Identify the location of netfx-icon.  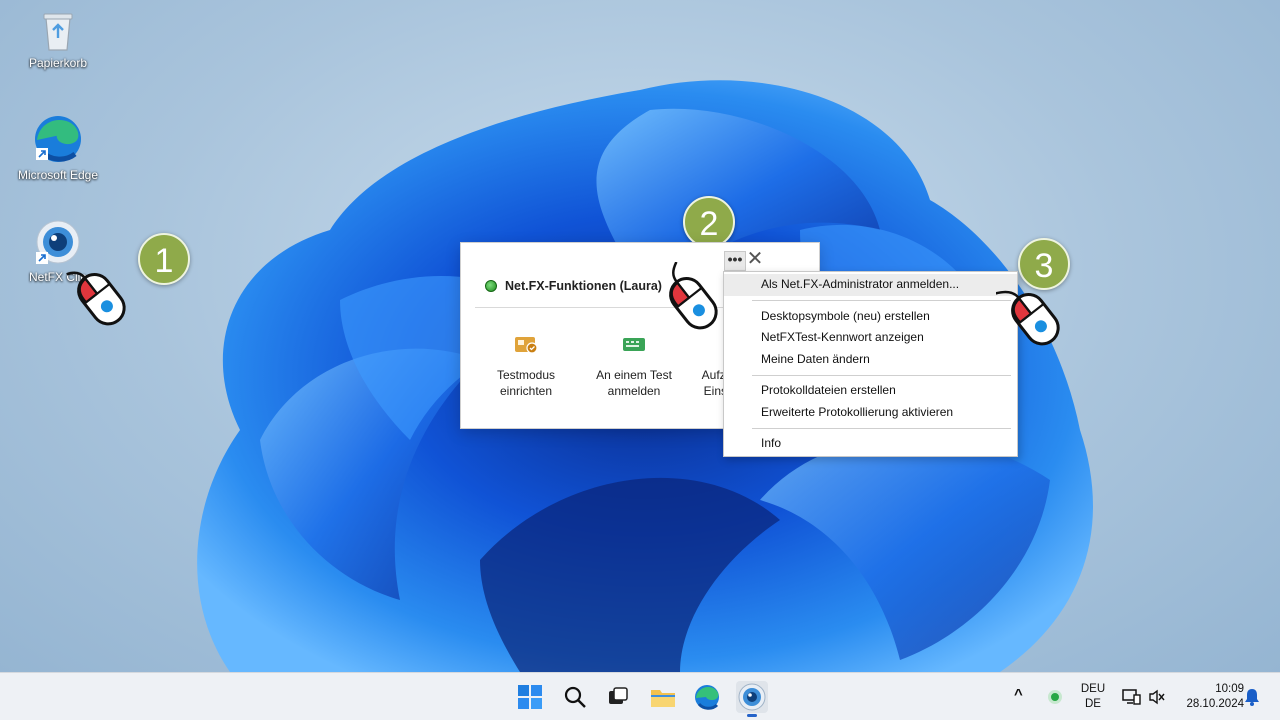
(752, 699).